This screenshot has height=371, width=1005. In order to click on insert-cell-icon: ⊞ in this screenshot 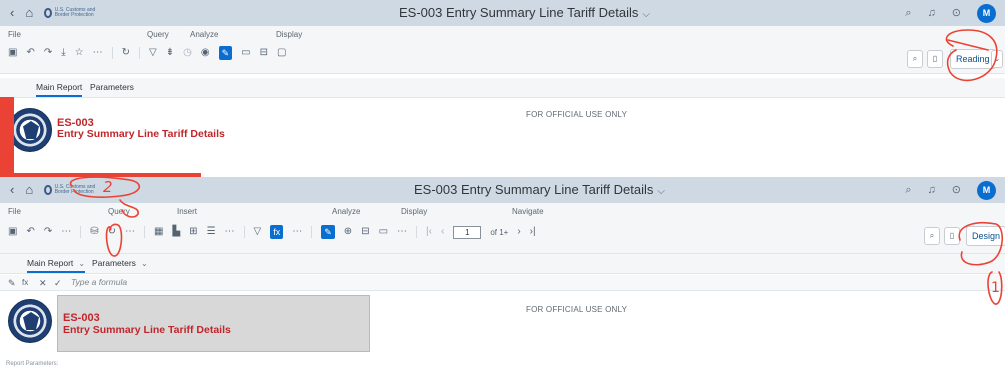, I will do `click(193, 232)`.